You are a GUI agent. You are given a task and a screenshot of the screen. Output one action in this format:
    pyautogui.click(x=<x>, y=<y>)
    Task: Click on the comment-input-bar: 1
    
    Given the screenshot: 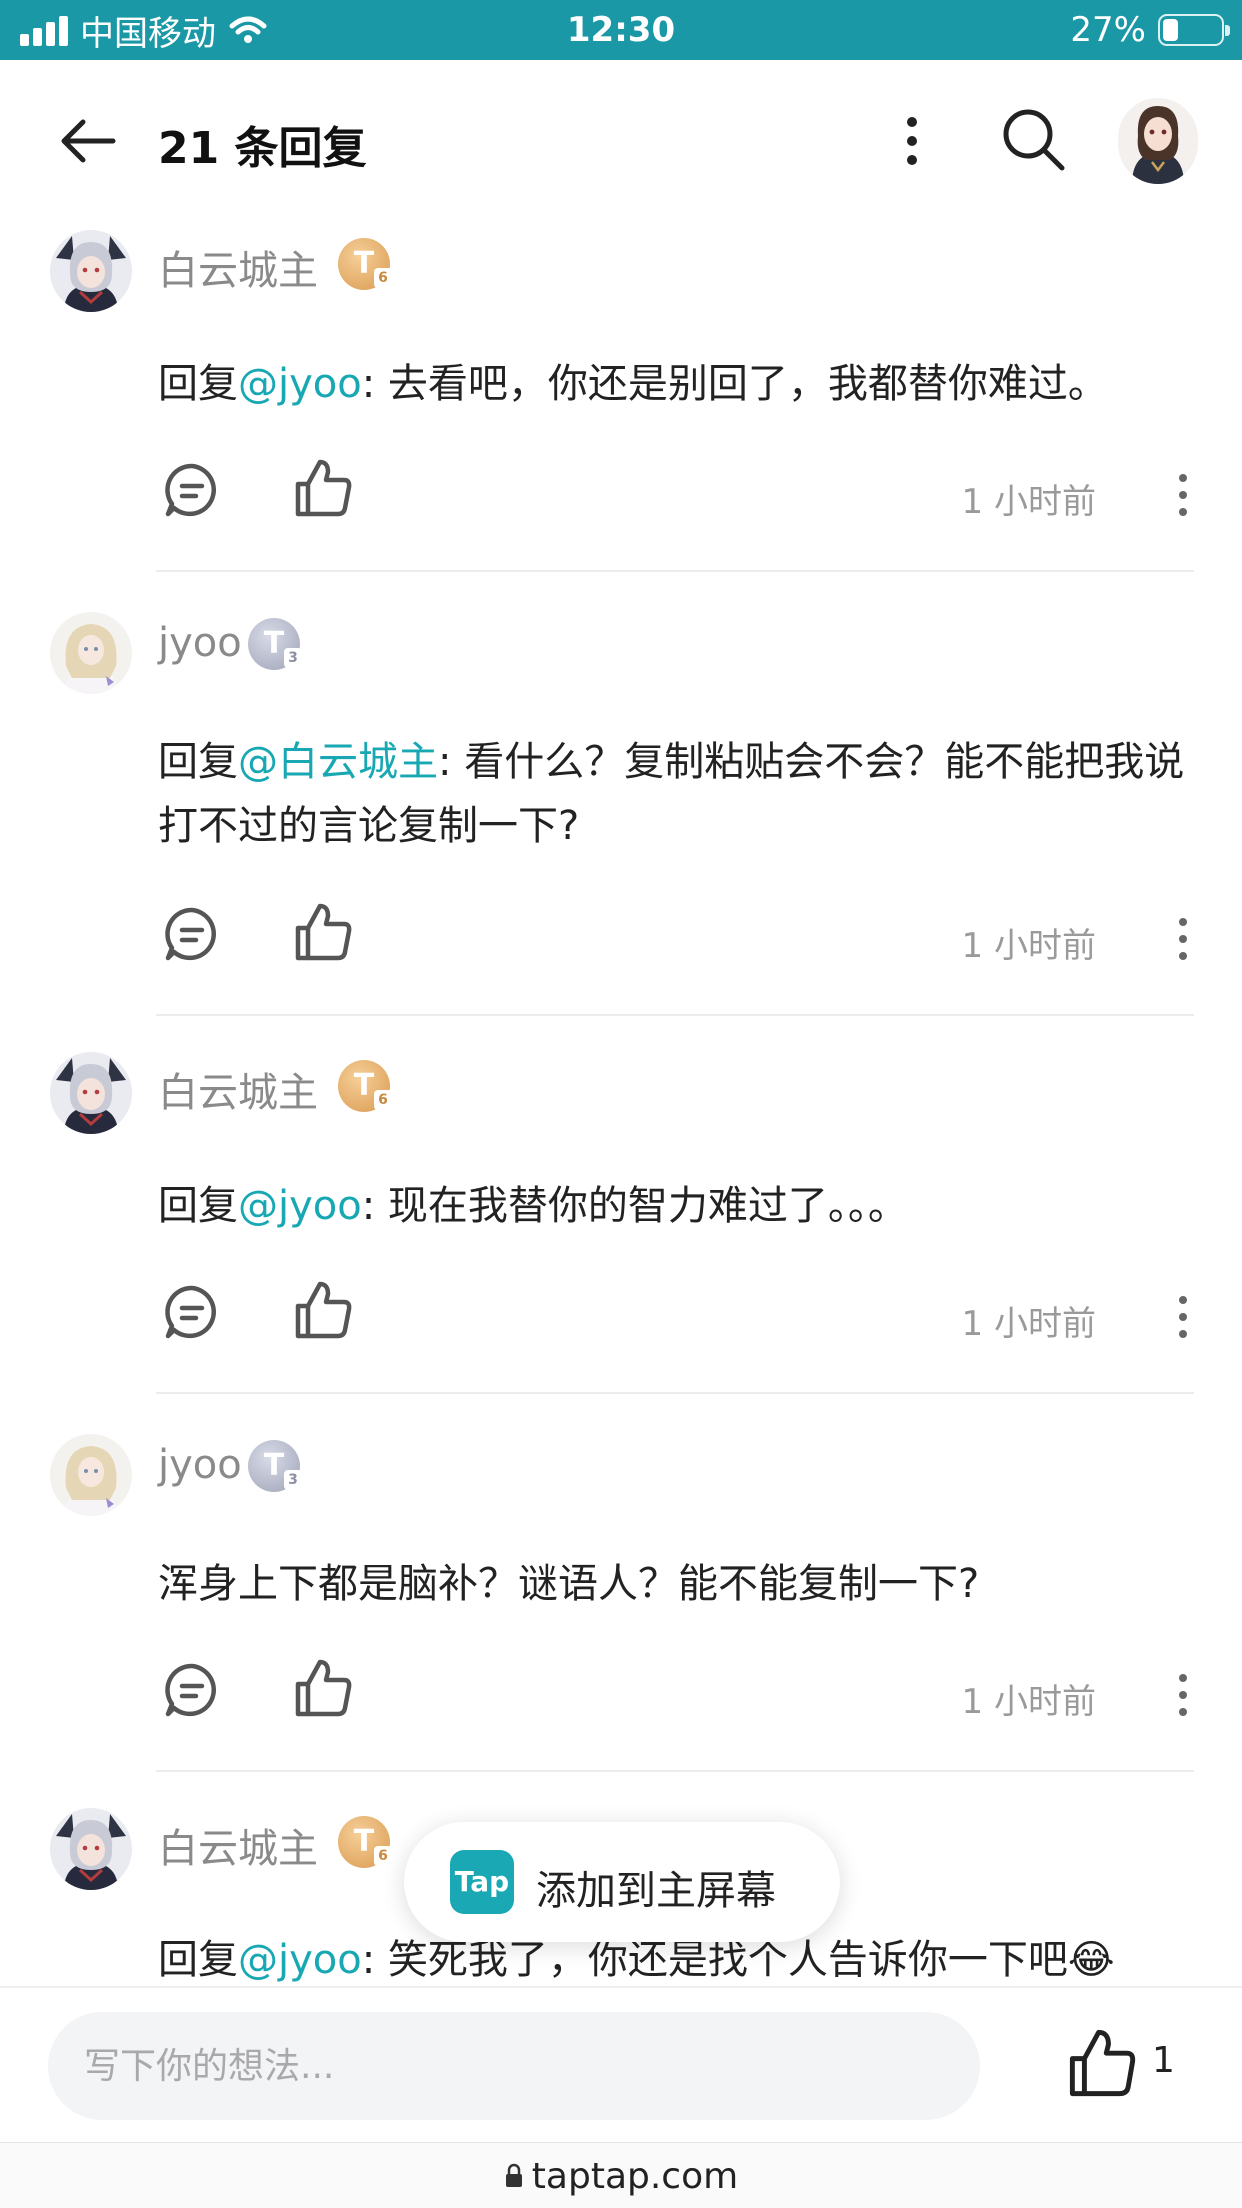 What is the action you would take?
    pyautogui.click(x=621, y=2064)
    